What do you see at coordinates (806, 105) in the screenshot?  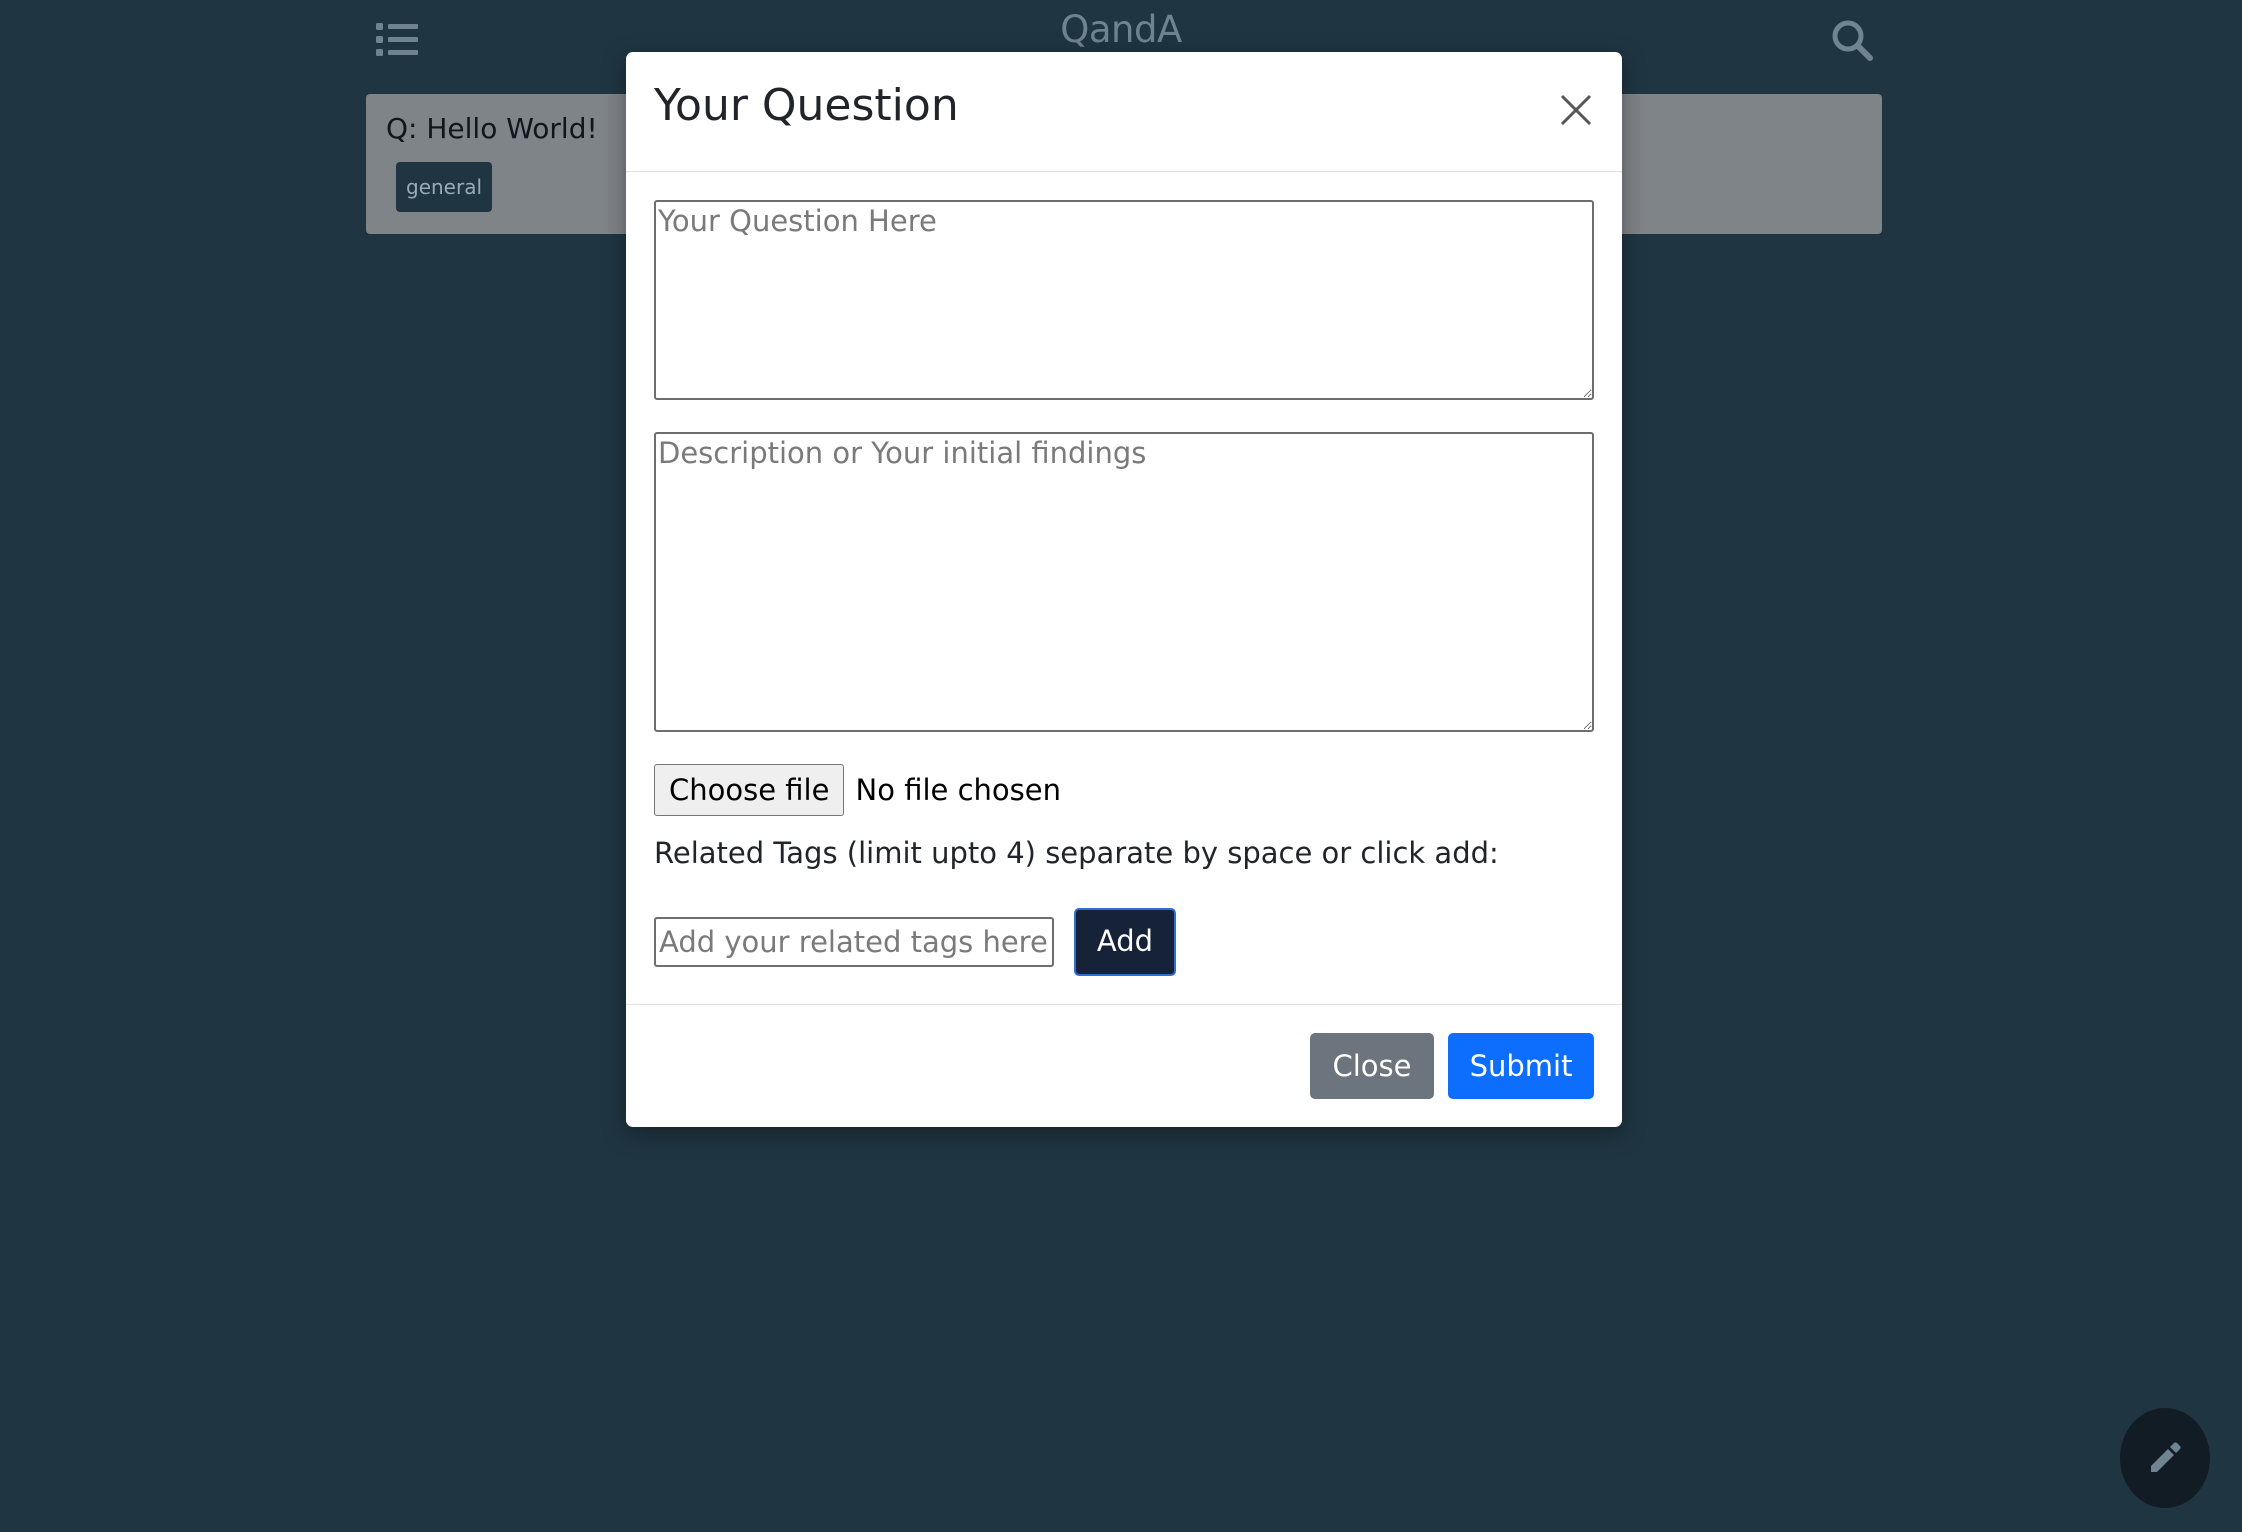 I see `modal-title: Your Question` at bounding box center [806, 105].